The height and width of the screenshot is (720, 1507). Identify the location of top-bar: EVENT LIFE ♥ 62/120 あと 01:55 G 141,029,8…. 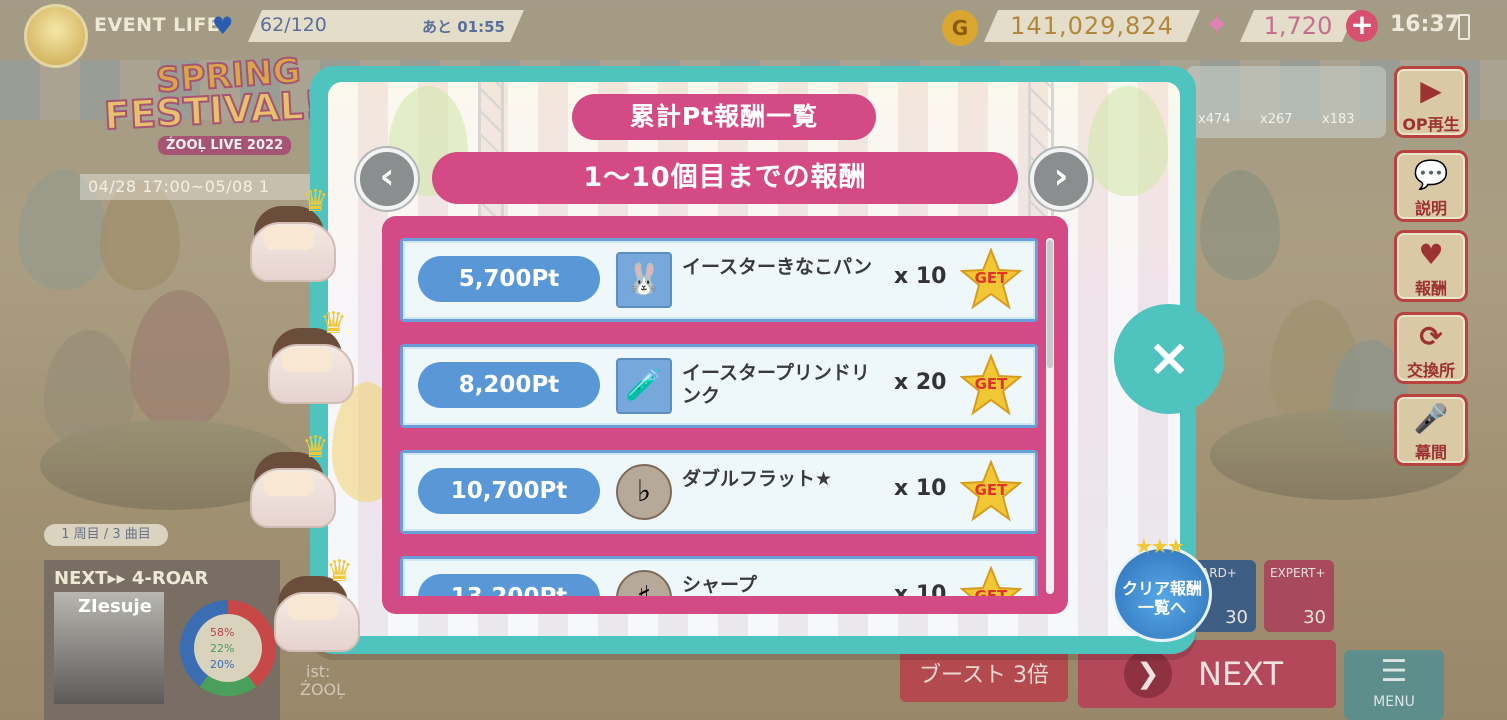
(753, 34).